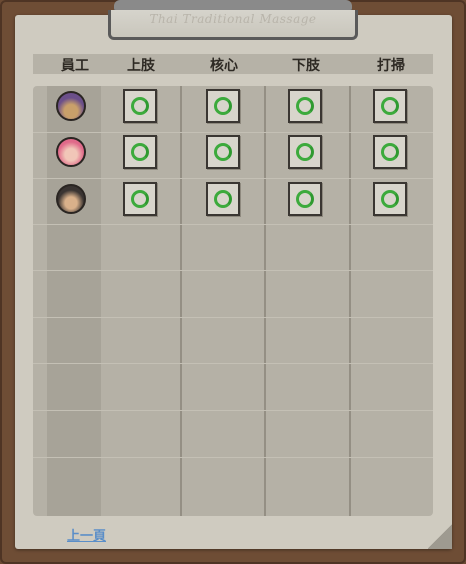 The image size is (466, 564). What do you see at coordinates (86, 534) in the screenshot?
I see `prev-page-link: 上一頁` at bounding box center [86, 534].